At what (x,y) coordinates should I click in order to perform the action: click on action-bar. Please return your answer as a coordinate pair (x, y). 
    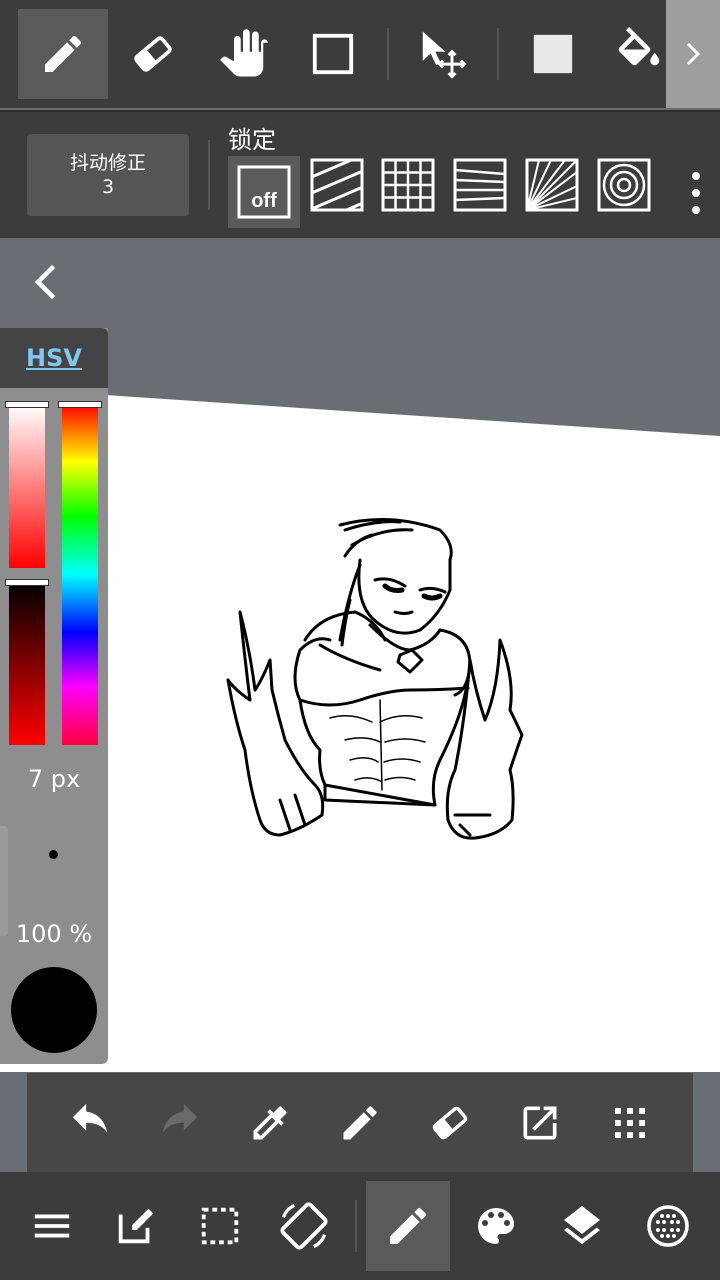
    Looking at the image, I should click on (360, 1122).